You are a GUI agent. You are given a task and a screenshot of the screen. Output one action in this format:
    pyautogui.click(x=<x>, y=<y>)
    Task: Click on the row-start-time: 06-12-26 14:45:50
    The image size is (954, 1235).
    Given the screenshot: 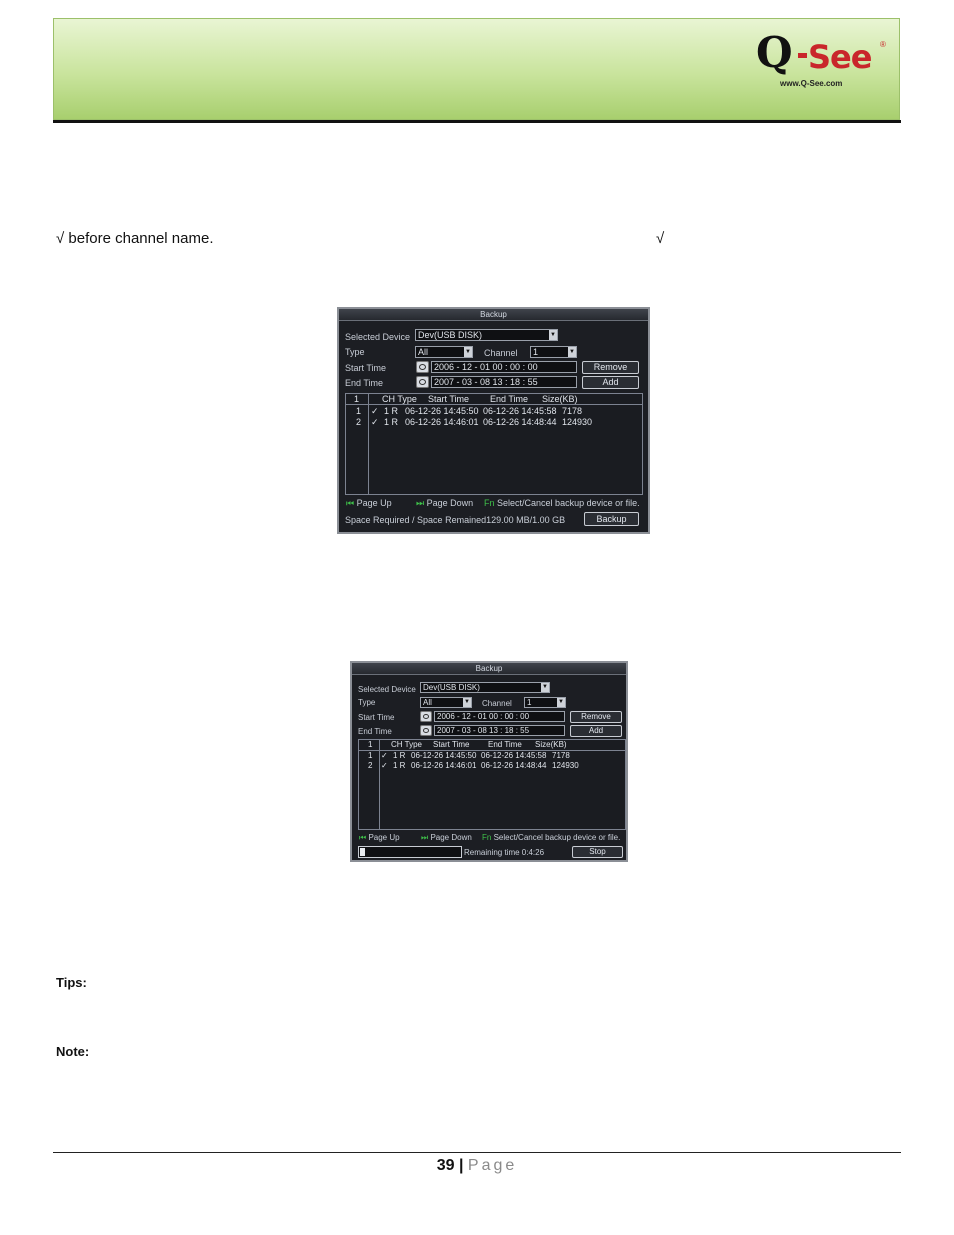 What is the action you would take?
    pyautogui.click(x=444, y=755)
    